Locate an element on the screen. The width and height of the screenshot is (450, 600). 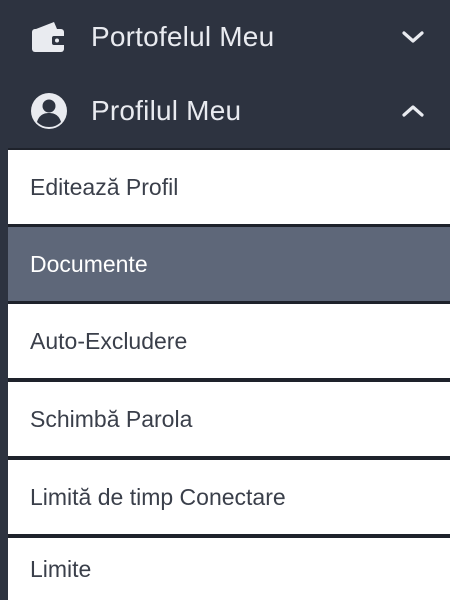
menu-header-wallet: Portofelul Meu is located at coordinates (225, 37).